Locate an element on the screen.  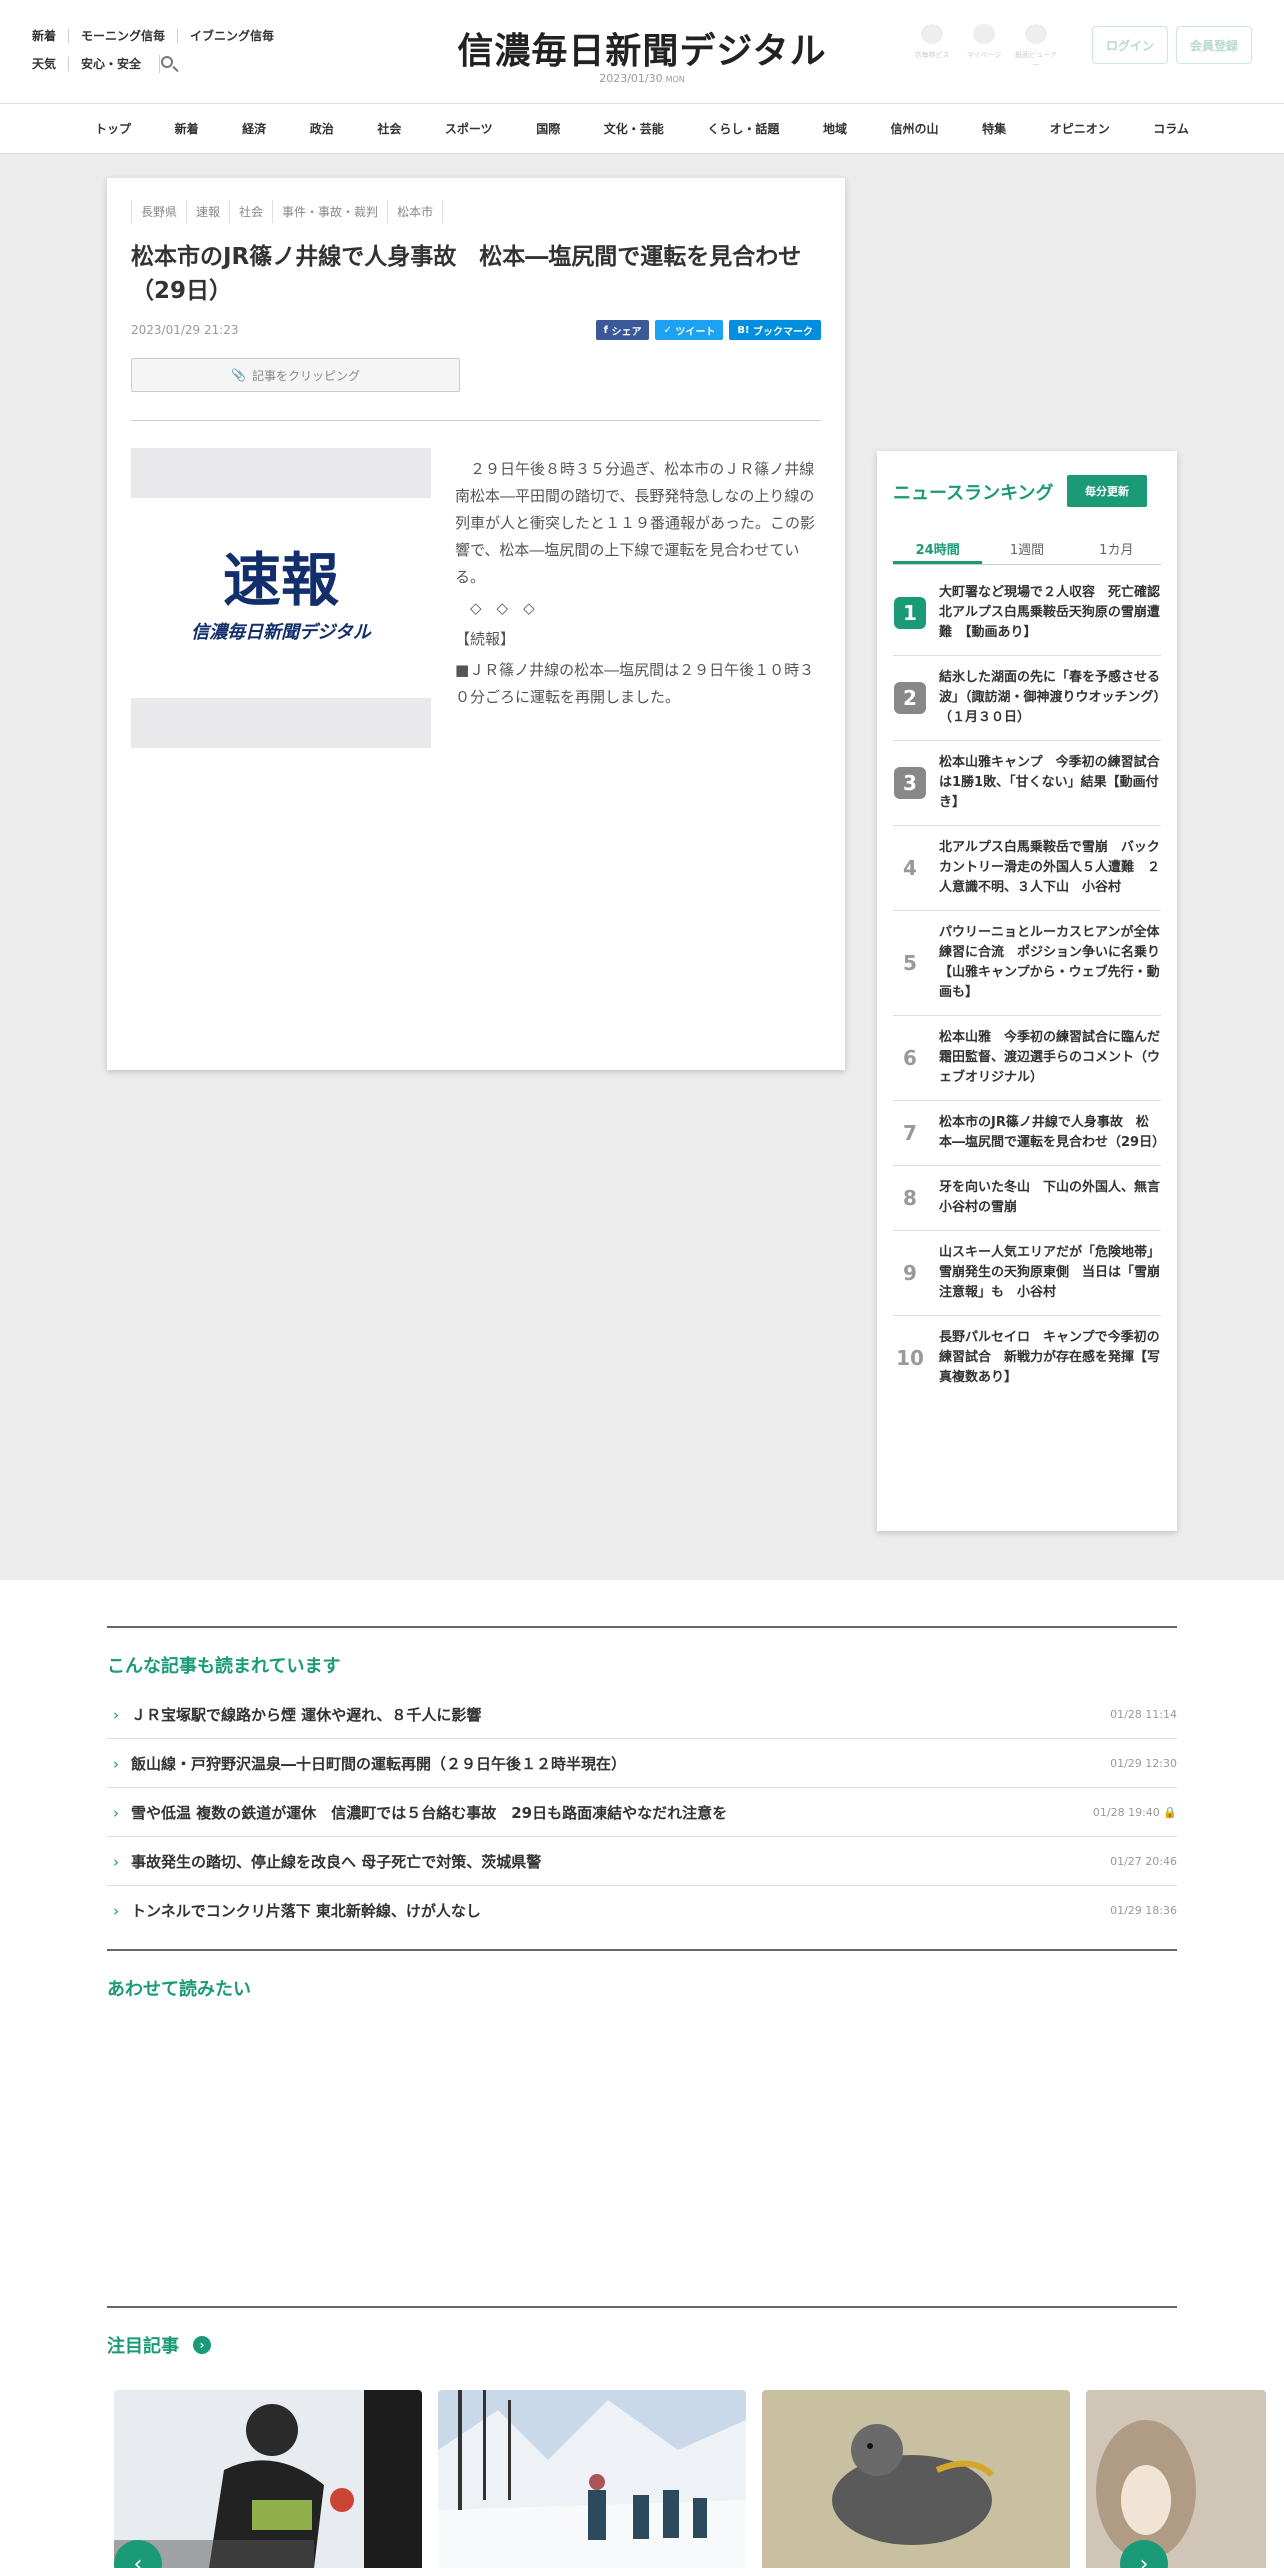
login-button: ログイン is located at coordinates (1130, 45).